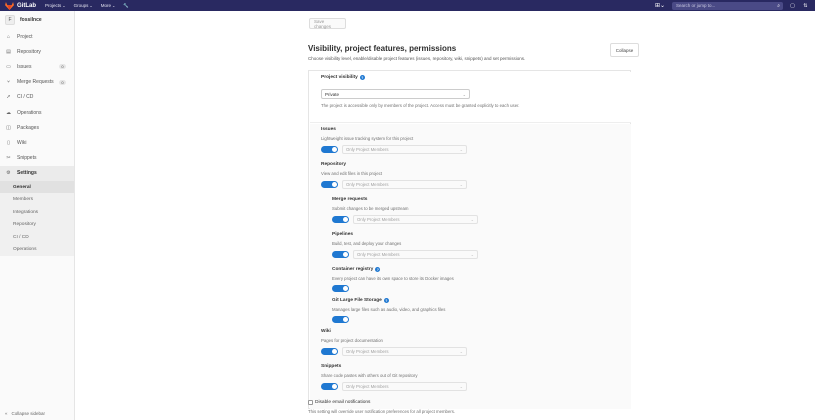 The height and width of the screenshot is (420, 815). Describe the element at coordinates (37, 212) in the screenshot. I see `subnav-integrations: Integrations` at that location.